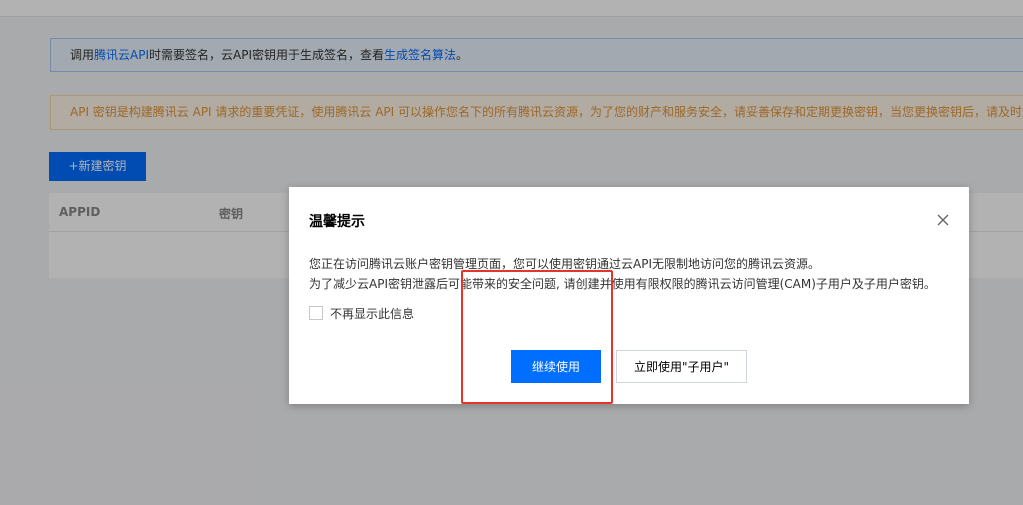 This screenshot has width=1023, height=505. I want to click on continue-button: 继续使用, so click(556, 366).